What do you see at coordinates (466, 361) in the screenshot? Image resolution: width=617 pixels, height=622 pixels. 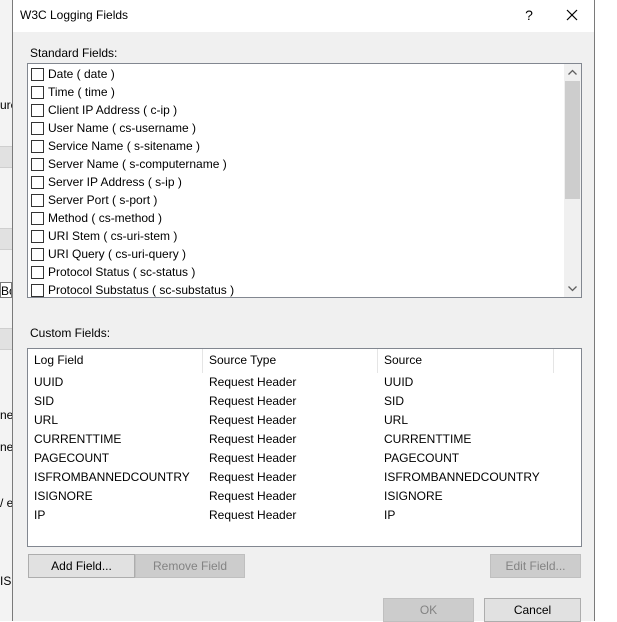 I see `column-header-source: Source` at bounding box center [466, 361].